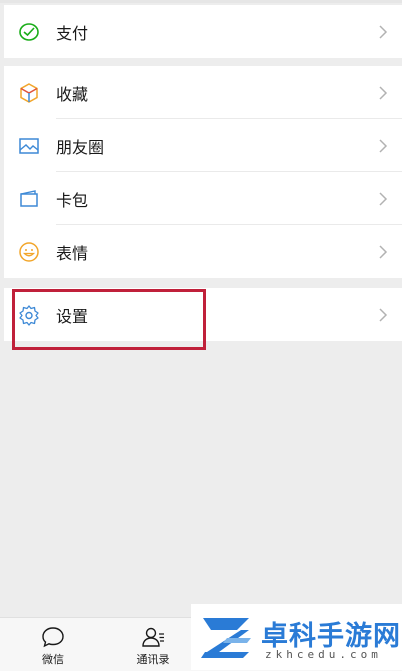 Image resolution: width=402 pixels, height=671 pixels. Describe the element at coordinates (296, 637) in the screenshot. I see `site-watermark: 卓科手游网 zkhcedu.com` at that location.